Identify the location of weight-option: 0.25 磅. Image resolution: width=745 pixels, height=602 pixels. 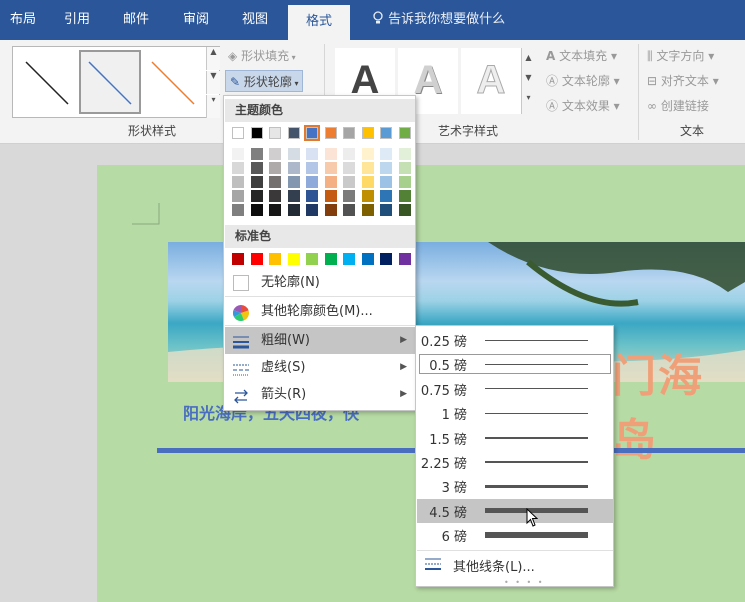
(515, 340).